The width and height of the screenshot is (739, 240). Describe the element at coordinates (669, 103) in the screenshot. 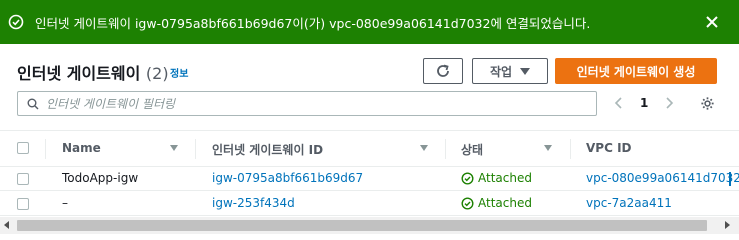

I see `next-page-icon` at that location.